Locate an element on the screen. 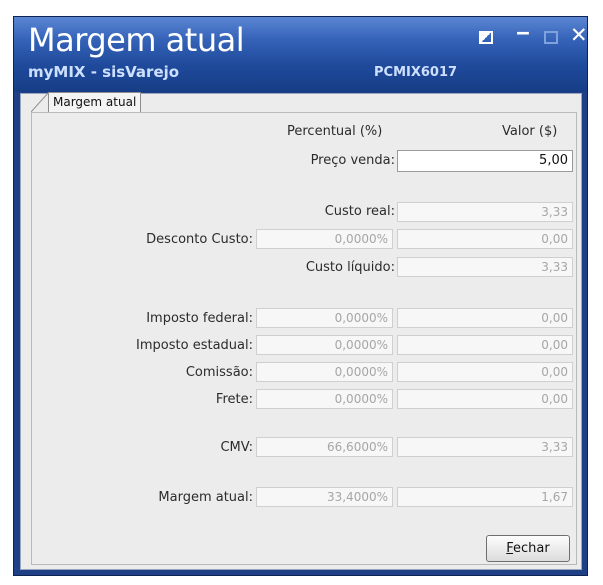  margem-atual-label: Margem atual: is located at coordinates (205, 497).